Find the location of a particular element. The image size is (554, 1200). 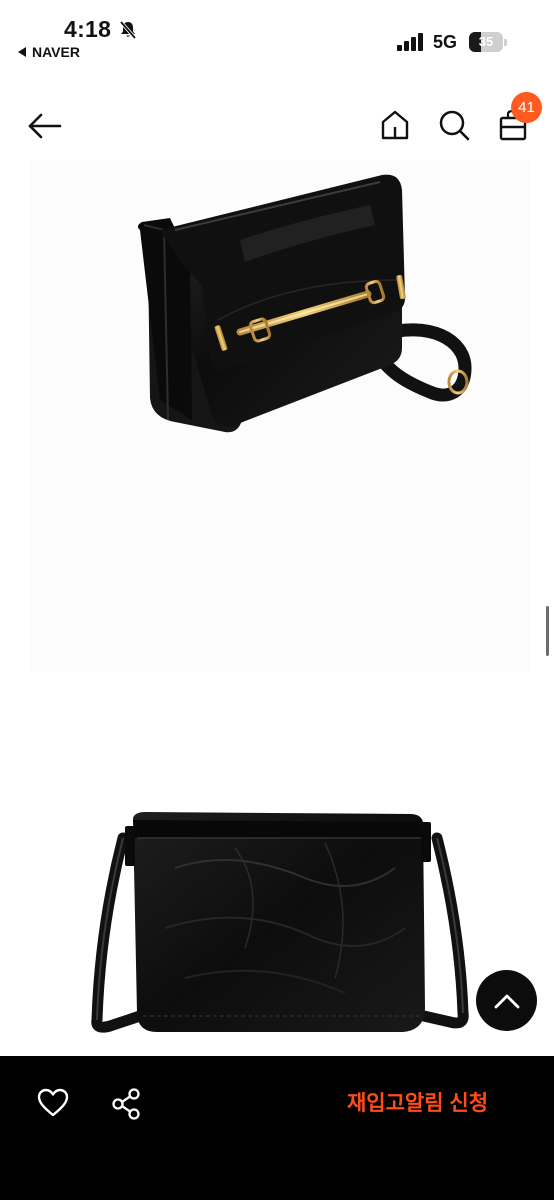

battery-level: 35 is located at coordinates (486, 41).